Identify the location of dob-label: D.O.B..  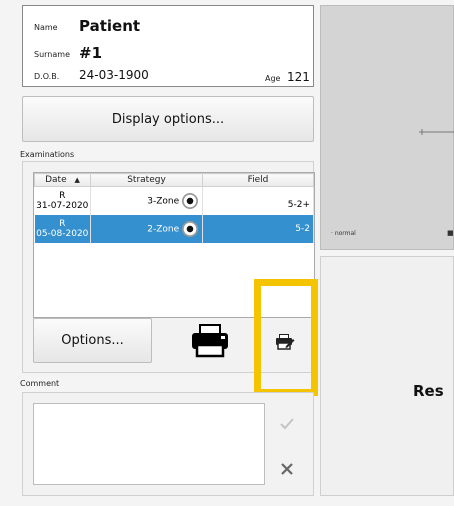
(47, 76).